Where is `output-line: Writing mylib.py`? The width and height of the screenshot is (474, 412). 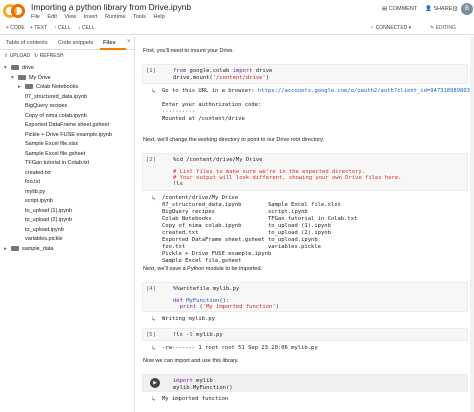 output-line: Writing mylib.py is located at coordinates (188, 319).